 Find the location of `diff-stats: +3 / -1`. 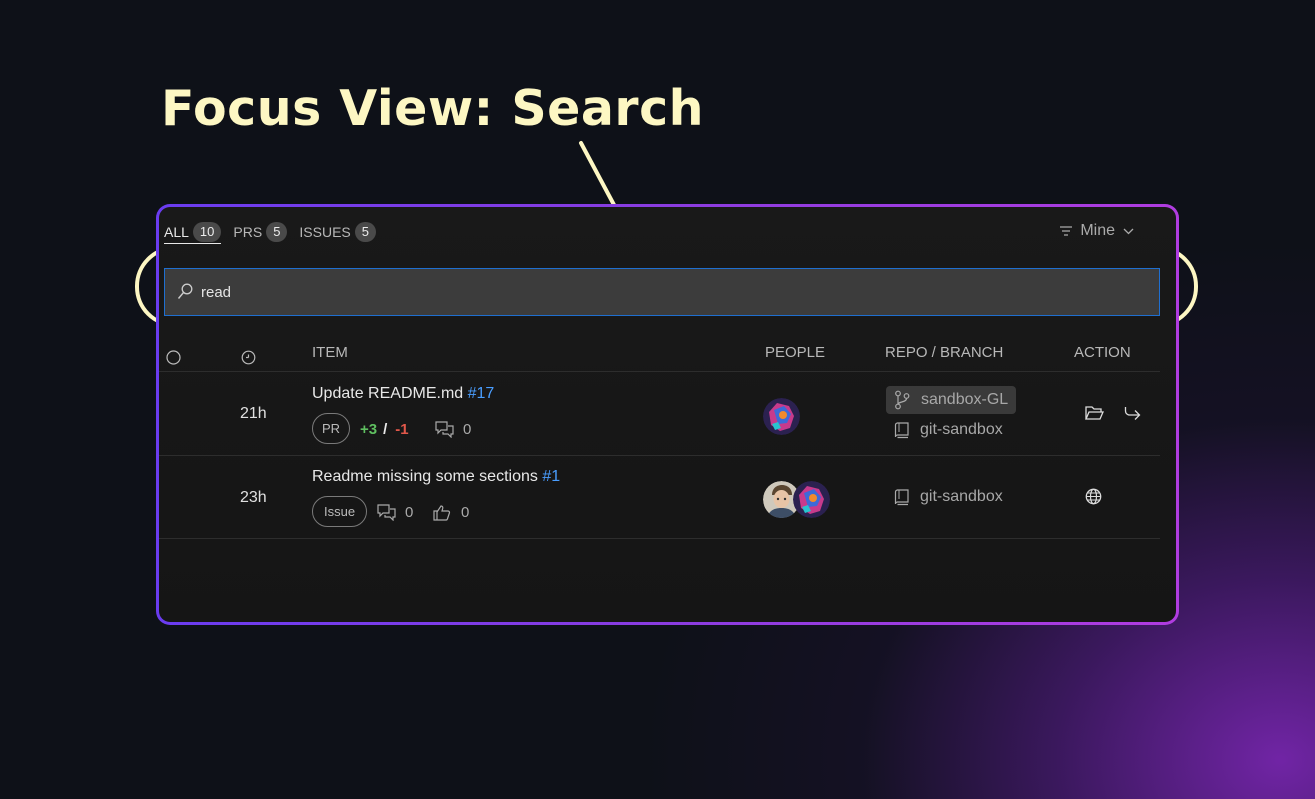

diff-stats: +3 / -1 is located at coordinates (384, 429).